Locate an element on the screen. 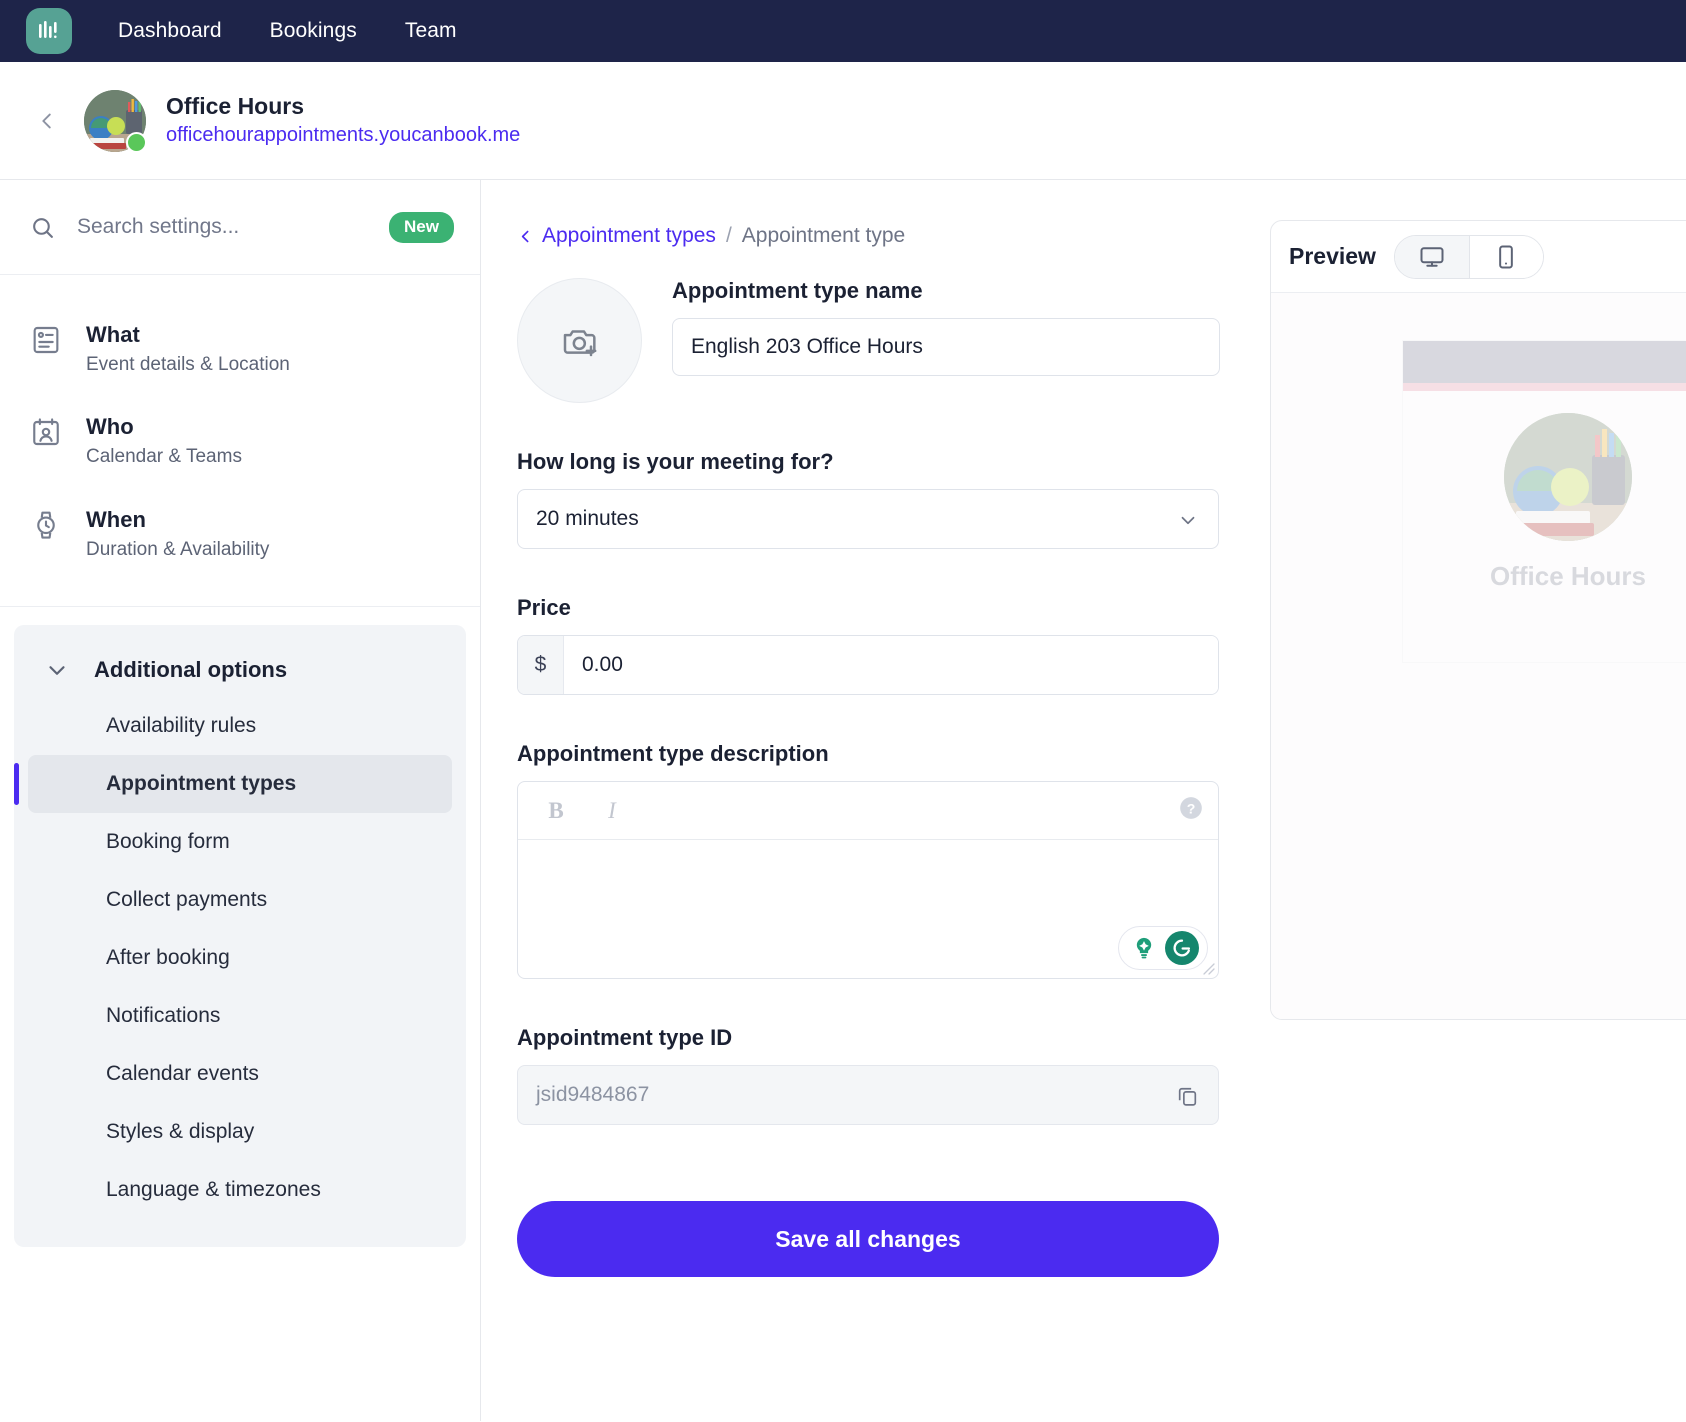 The width and height of the screenshot is (1686, 1422). primary-nav-links: Dashboard Bookings Team is located at coordinates (287, 31).